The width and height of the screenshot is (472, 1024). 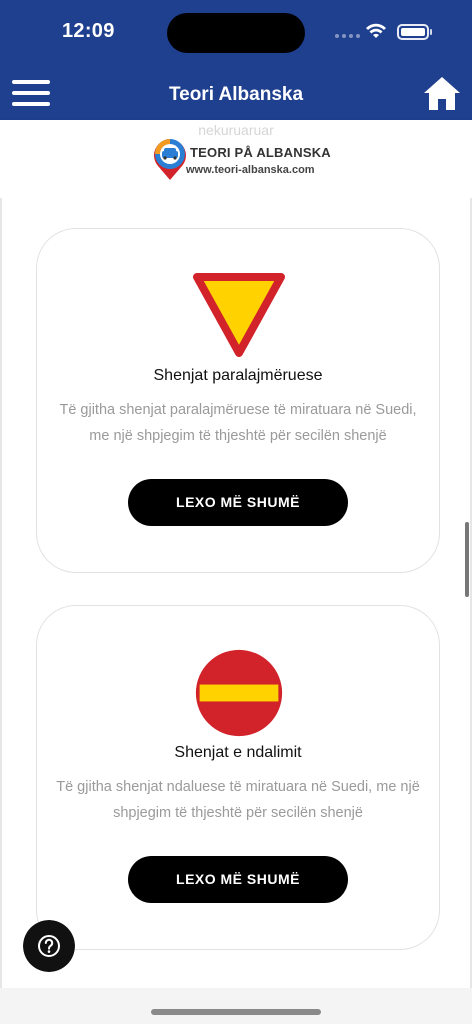 I want to click on logo-ghost-text: nekuruaruar, so click(x=236, y=130).